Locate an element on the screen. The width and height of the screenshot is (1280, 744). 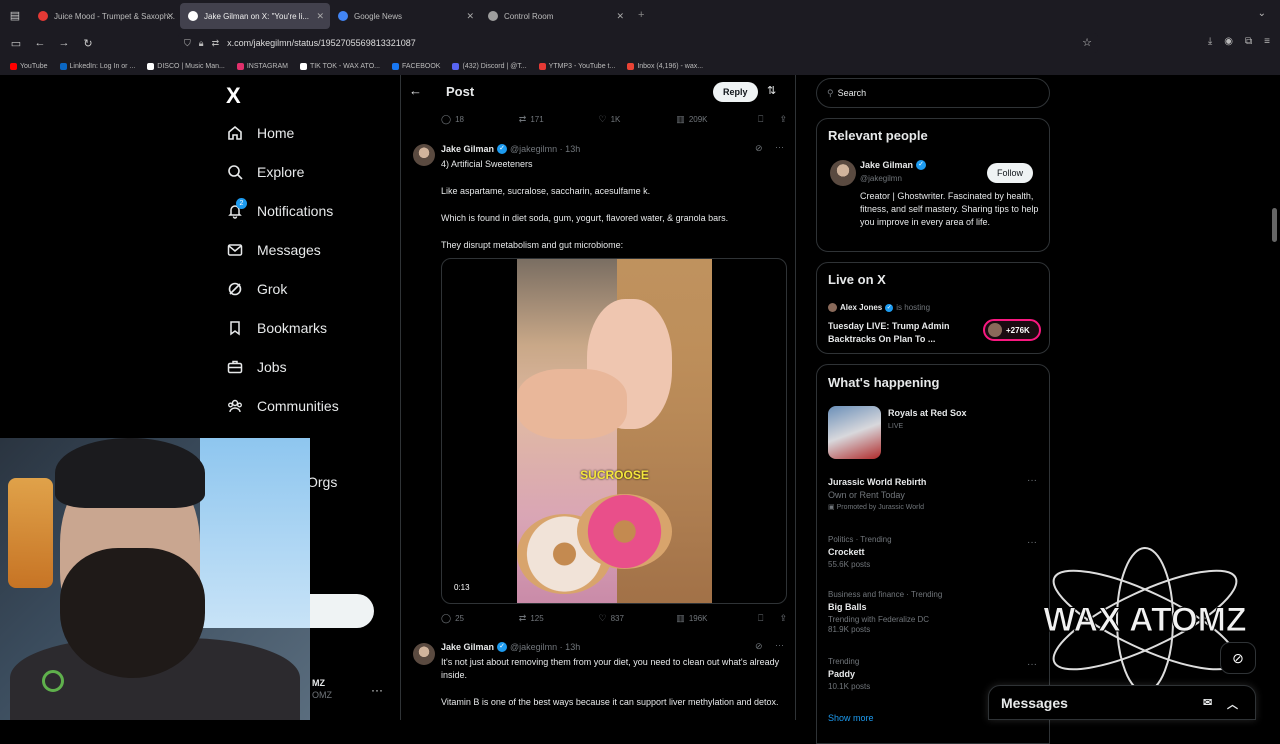
reload-icon: ↻ is located at coordinates (88, 43).